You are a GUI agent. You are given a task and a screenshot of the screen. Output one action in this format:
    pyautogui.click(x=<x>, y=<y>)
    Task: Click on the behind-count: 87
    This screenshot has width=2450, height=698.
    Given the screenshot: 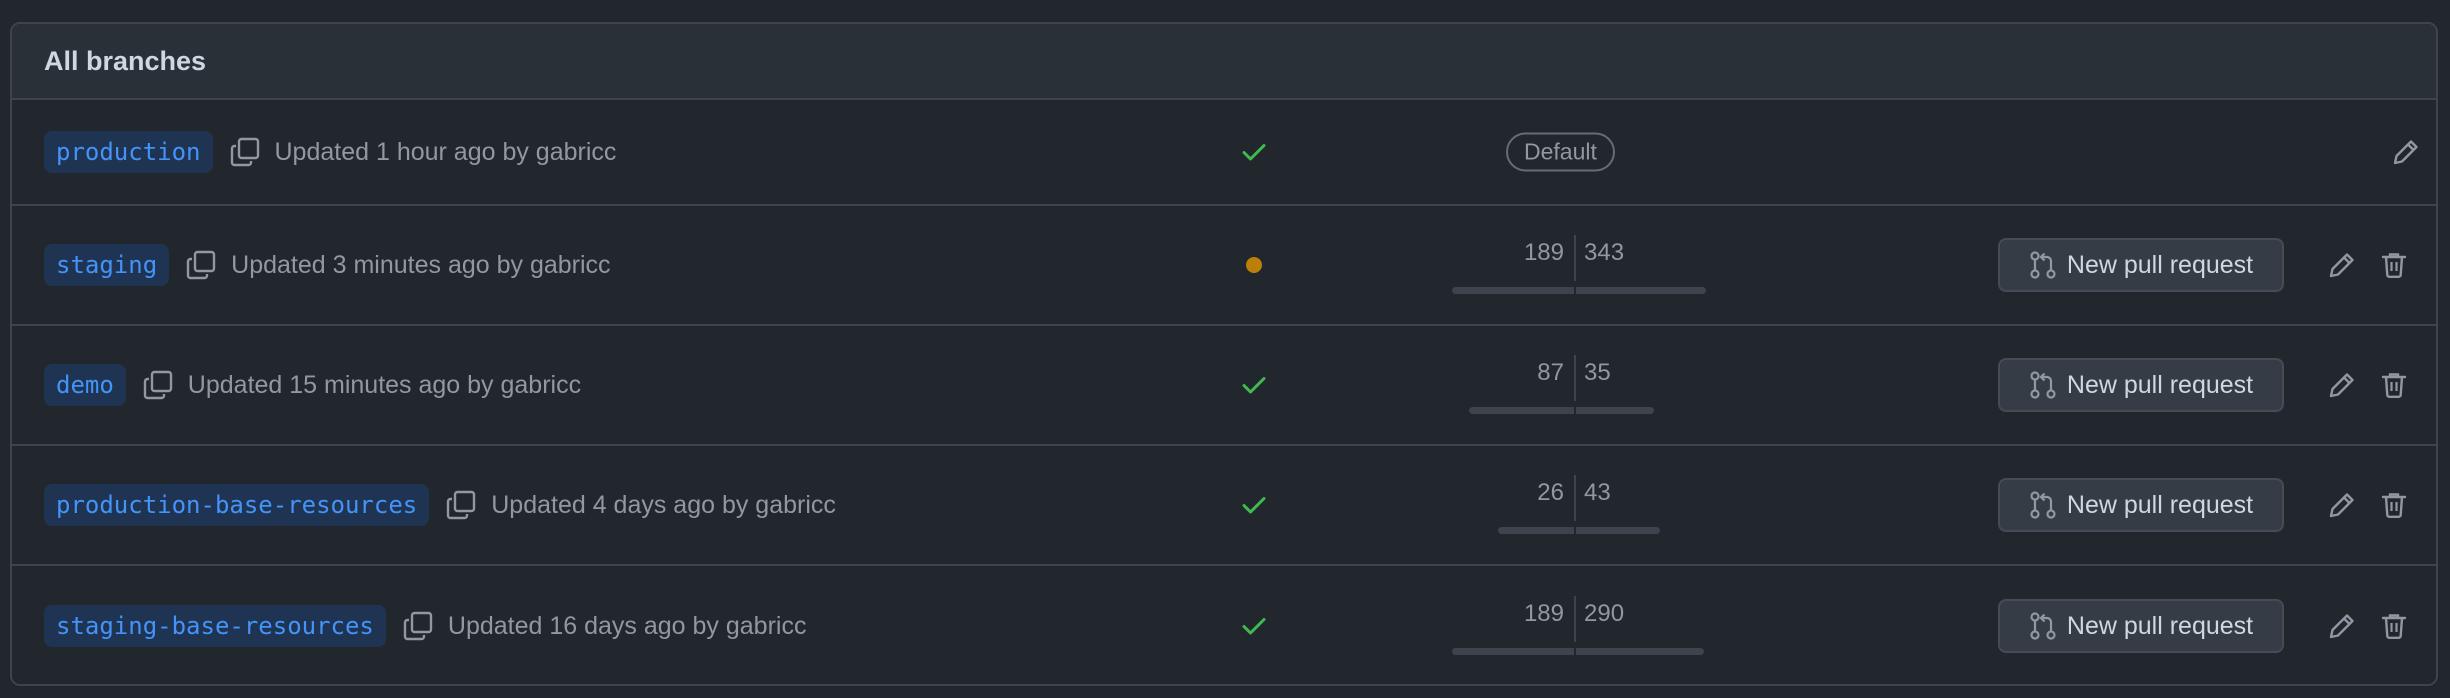 What is the action you would take?
    pyautogui.click(x=1550, y=372)
    